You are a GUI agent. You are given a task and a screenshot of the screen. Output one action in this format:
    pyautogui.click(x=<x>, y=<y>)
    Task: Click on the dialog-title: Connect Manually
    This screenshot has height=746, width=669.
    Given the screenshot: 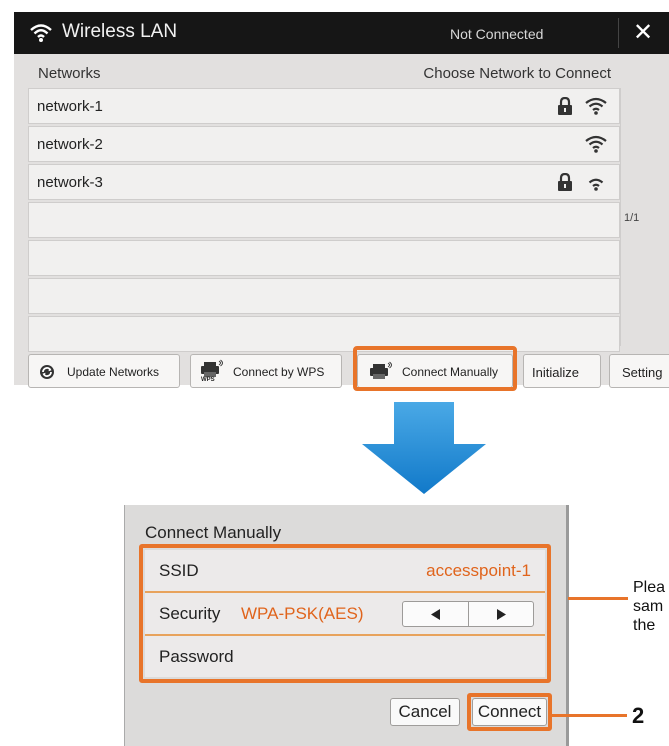 What is the action you would take?
    pyautogui.click(x=213, y=532)
    